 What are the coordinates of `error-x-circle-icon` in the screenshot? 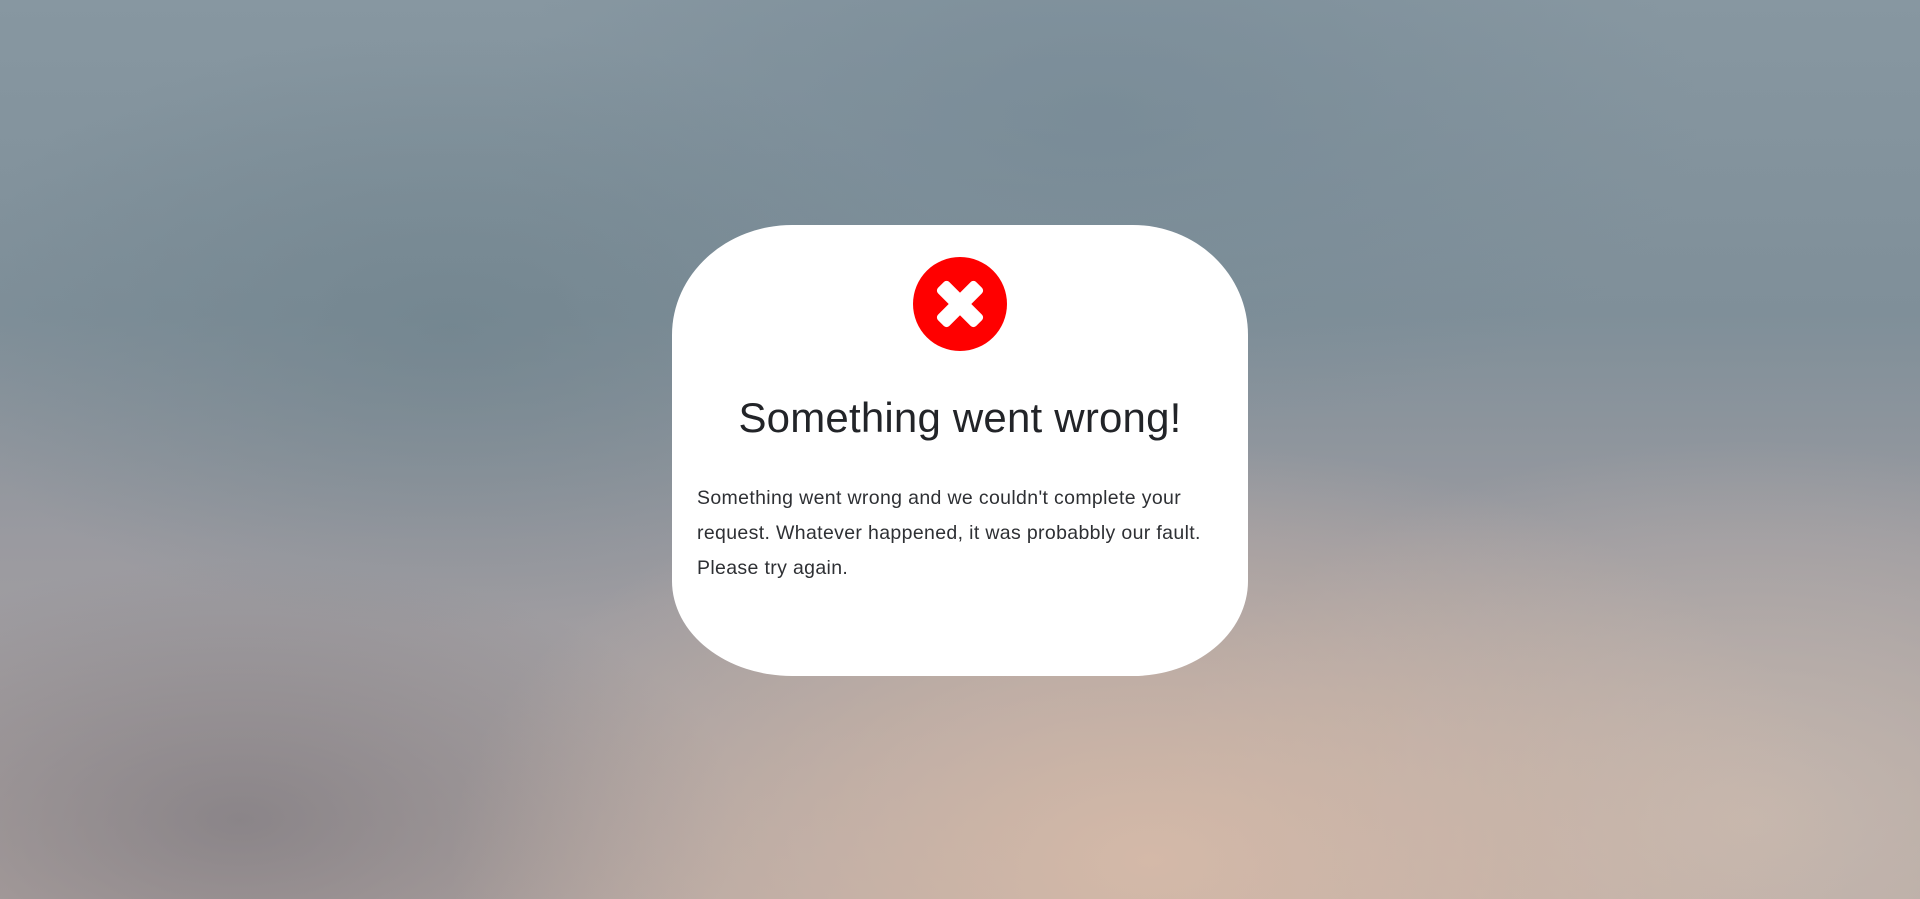 It's located at (960, 304).